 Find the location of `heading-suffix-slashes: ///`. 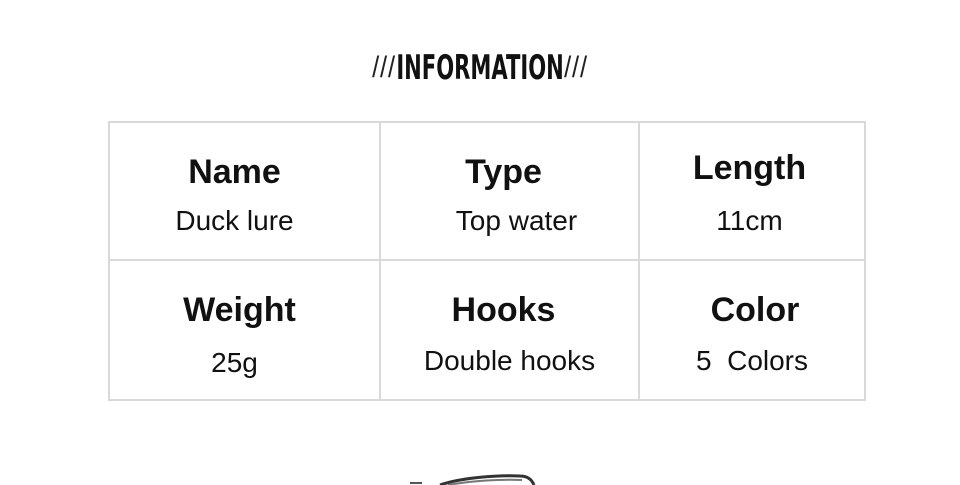

heading-suffix-slashes: /// is located at coordinates (575, 67).